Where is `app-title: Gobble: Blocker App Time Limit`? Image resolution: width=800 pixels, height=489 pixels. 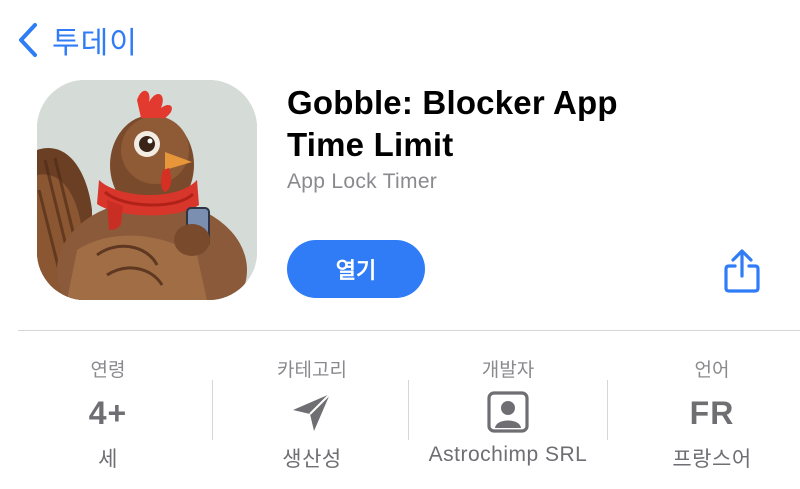
app-title: Gobble: Blocker App Time Limit is located at coordinates (497, 124).